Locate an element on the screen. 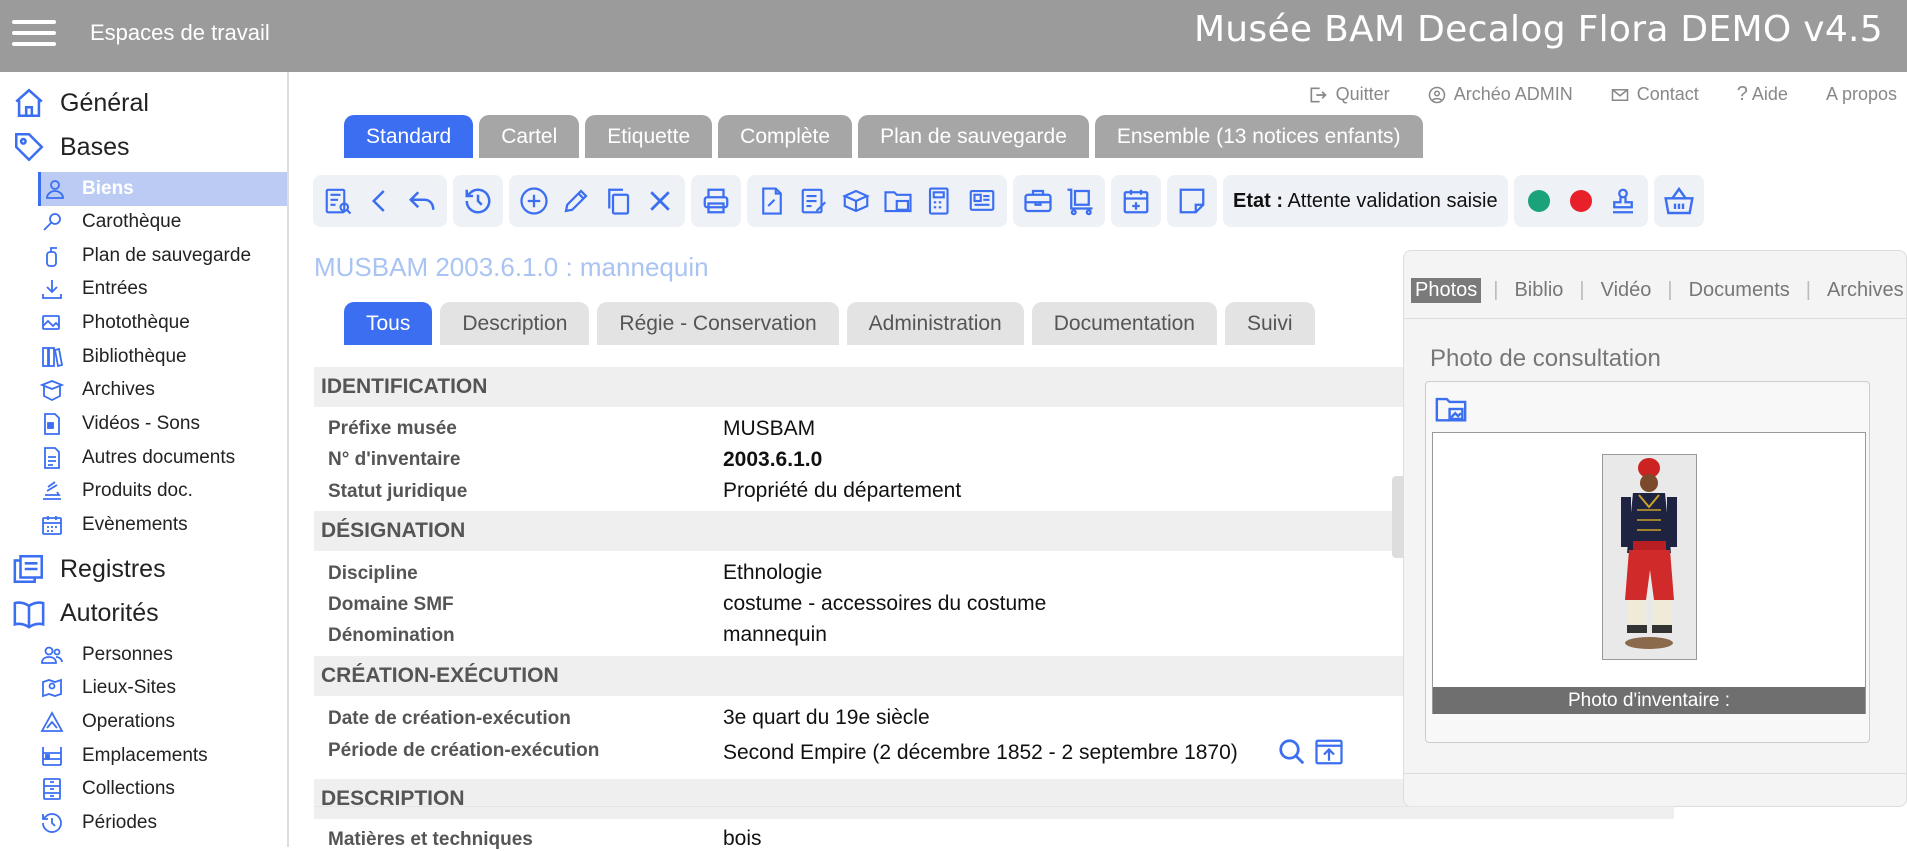  about-link: A propos is located at coordinates (1861, 94).